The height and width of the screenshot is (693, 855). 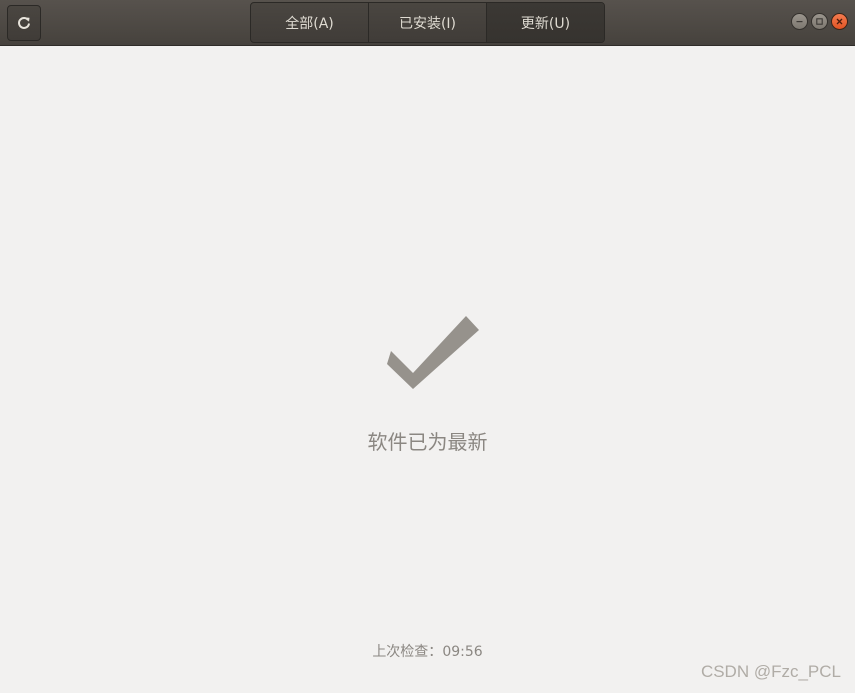 What do you see at coordinates (427, 442) in the screenshot?
I see `status-message: 软件已为最新` at bounding box center [427, 442].